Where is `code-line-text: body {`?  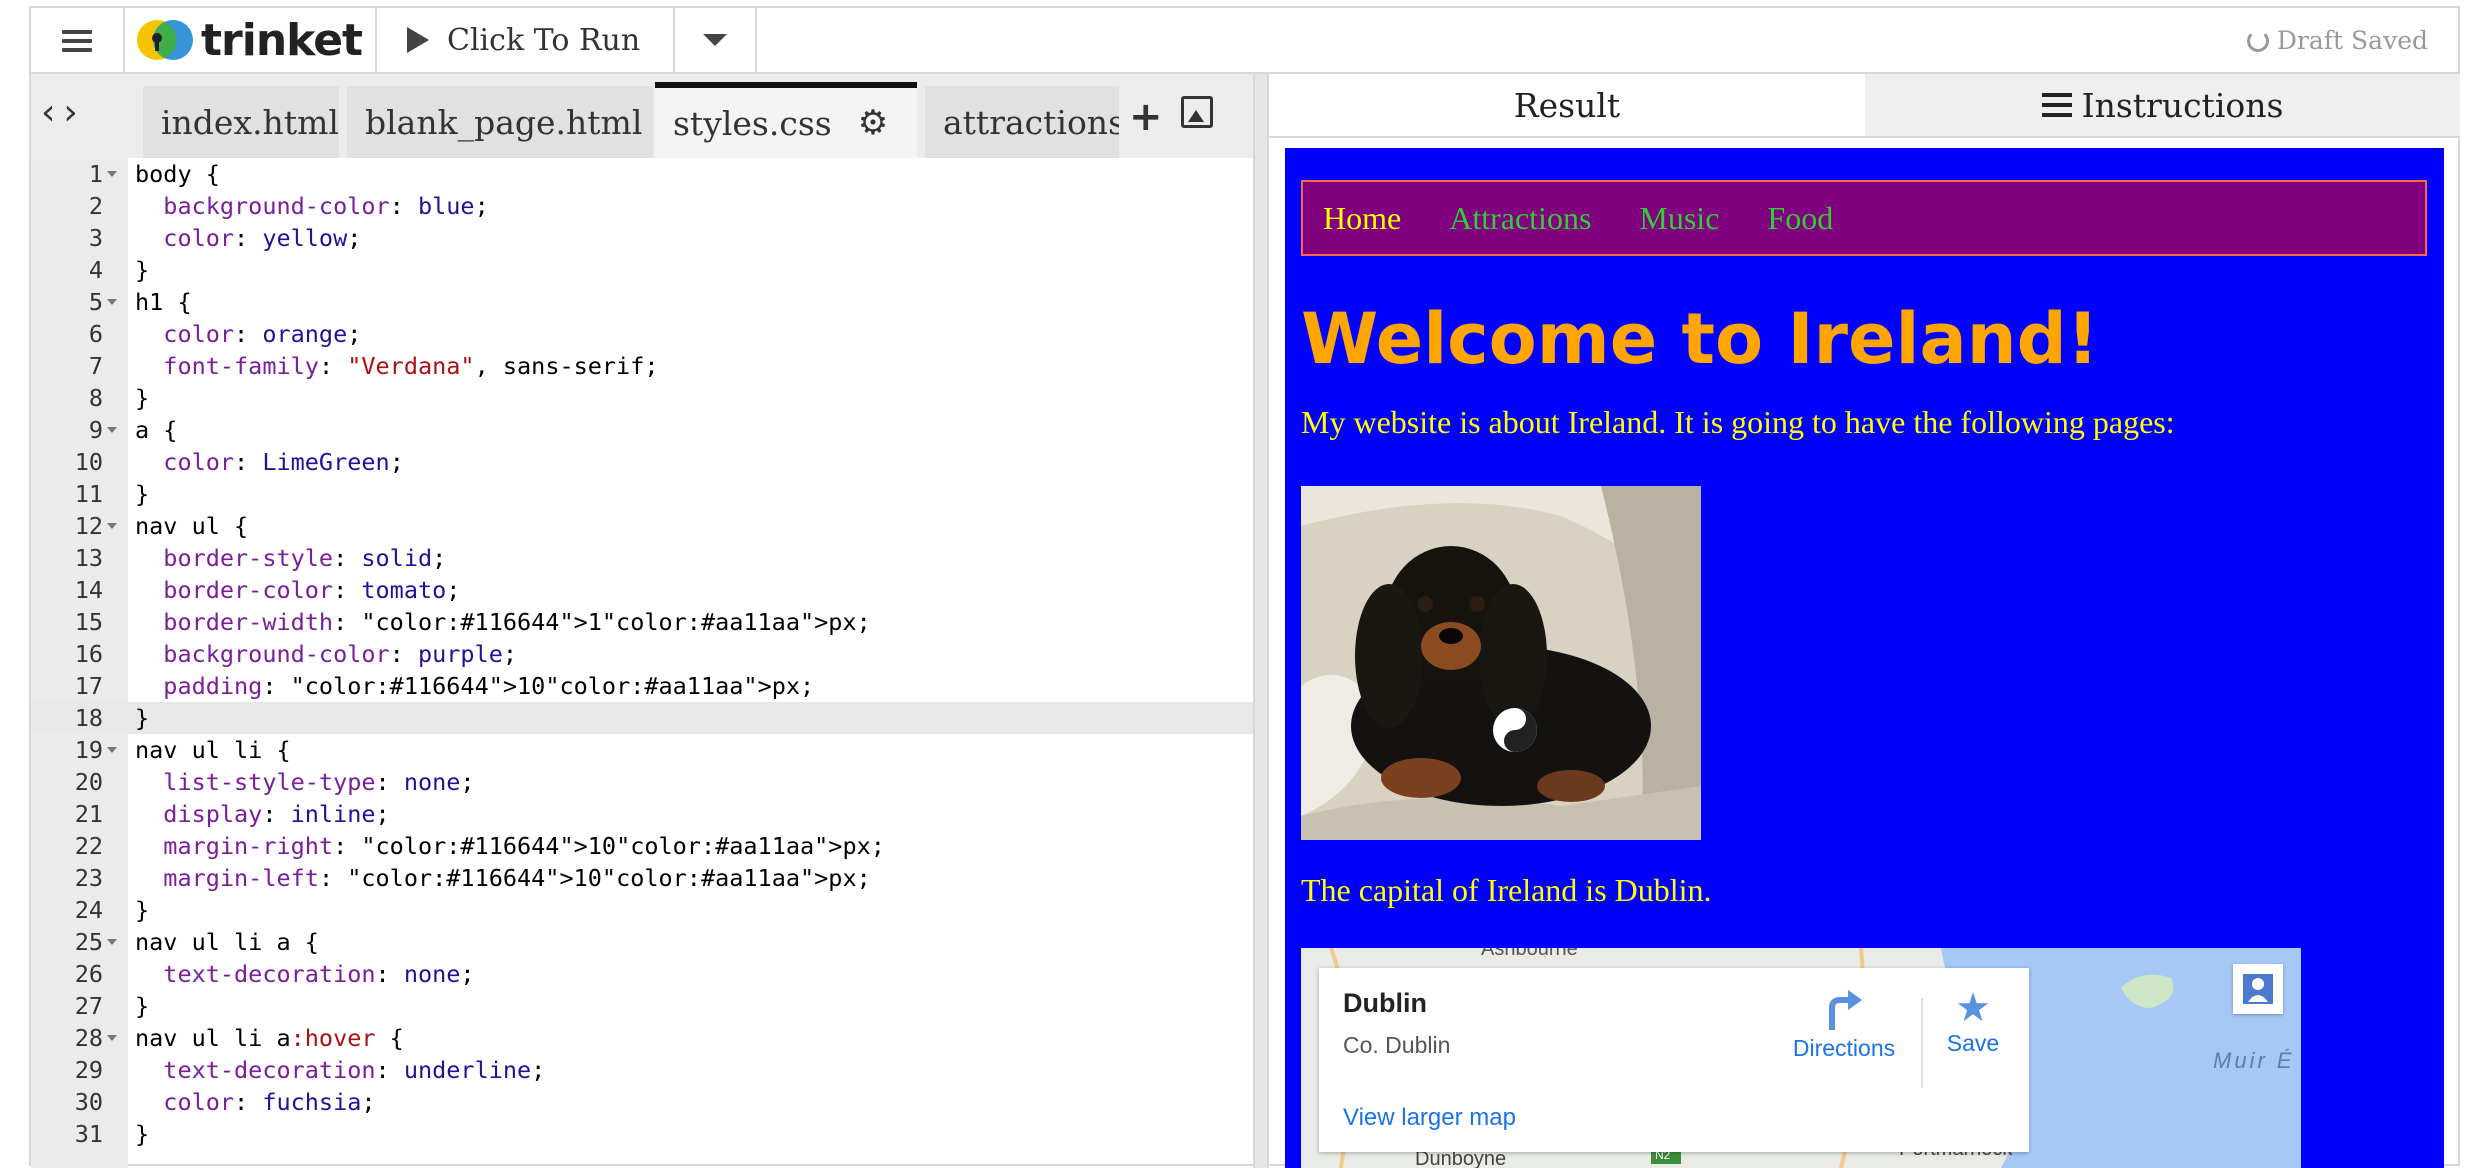
code-line-text: body { is located at coordinates (177, 174).